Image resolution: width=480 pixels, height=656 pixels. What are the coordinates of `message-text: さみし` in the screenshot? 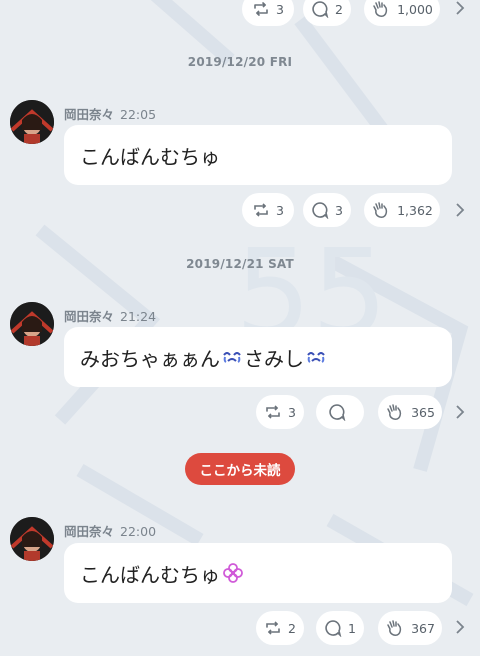 It's located at (274, 358).